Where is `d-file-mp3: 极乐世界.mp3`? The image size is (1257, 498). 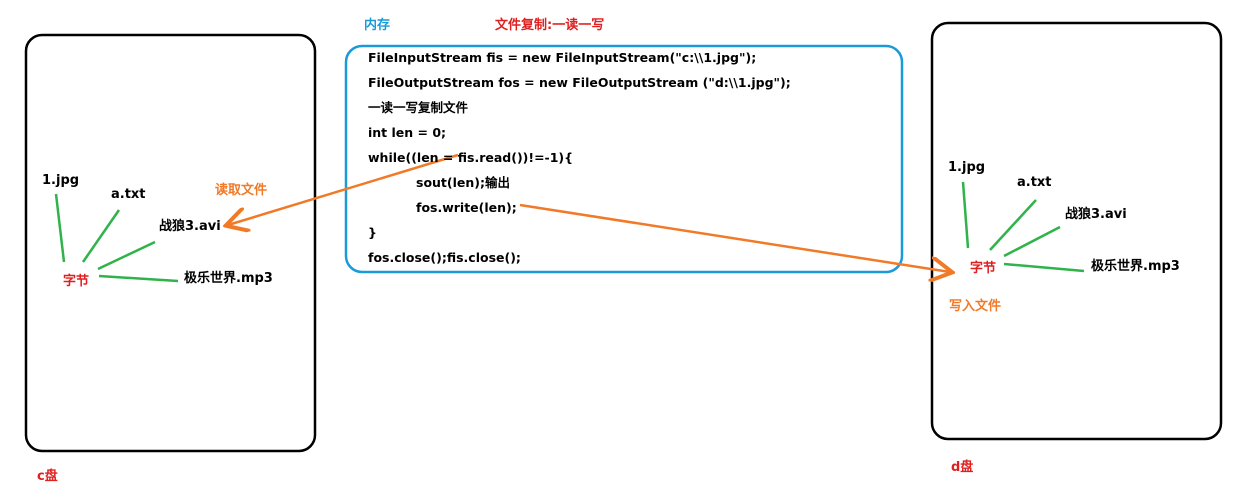
d-file-mp3: 极乐世界.mp3 is located at coordinates (1135, 266).